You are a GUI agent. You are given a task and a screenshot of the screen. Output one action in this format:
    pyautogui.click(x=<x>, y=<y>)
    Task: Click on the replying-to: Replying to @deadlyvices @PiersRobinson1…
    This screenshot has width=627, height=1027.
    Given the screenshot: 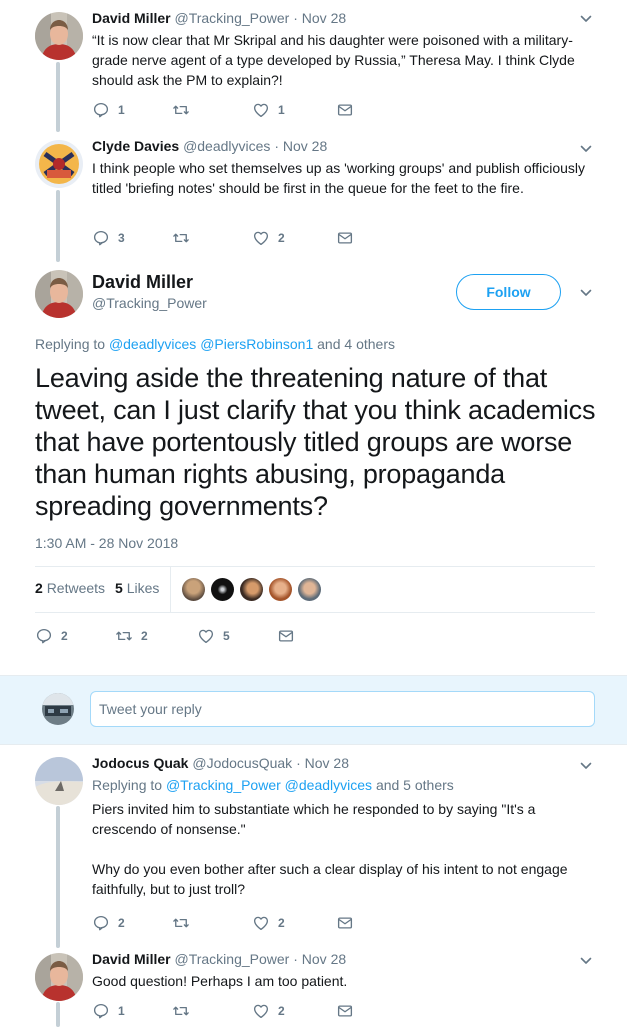 What is the action you would take?
    pyautogui.click(x=215, y=344)
    